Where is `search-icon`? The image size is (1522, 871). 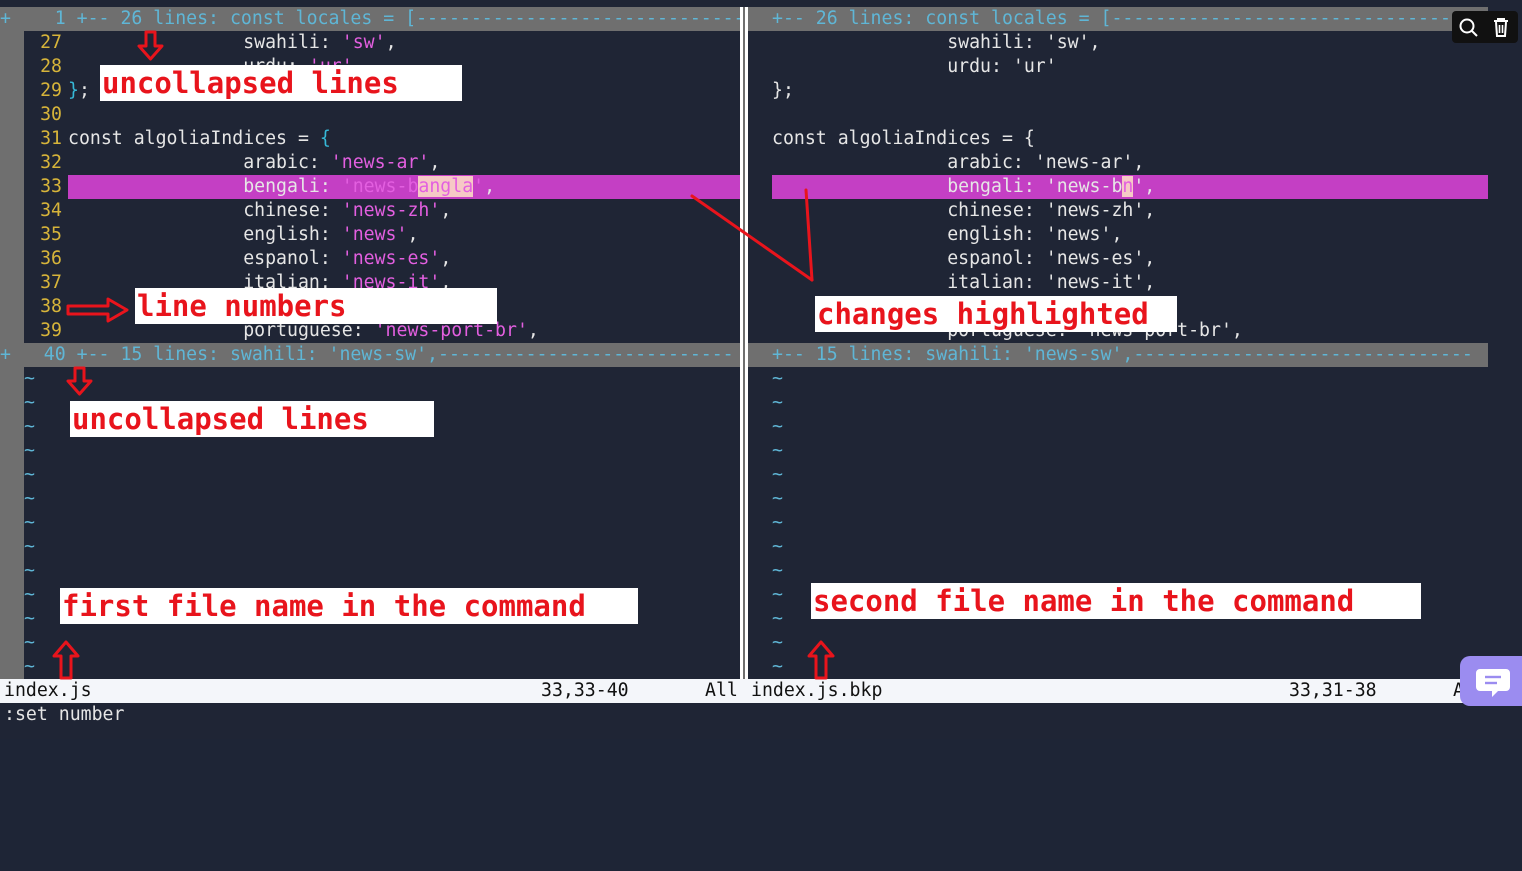 search-icon is located at coordinates (1469, 27).